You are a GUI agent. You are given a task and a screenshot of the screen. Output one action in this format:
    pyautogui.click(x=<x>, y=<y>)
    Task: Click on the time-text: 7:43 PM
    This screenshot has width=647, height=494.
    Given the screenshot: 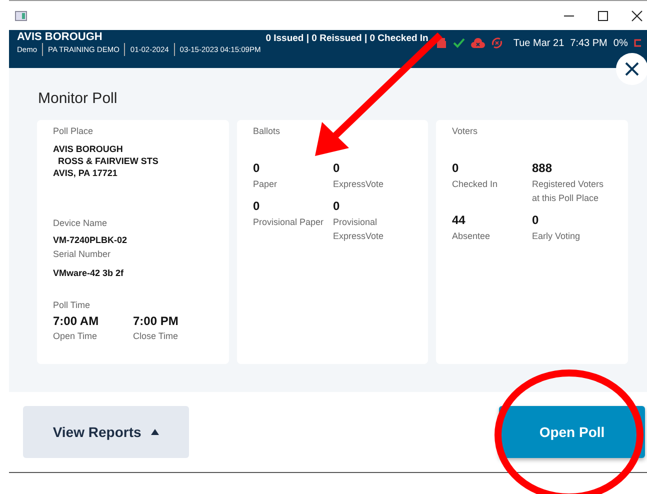 What is the action you would take?
    pyautogui.click(x=589, y=43)
    